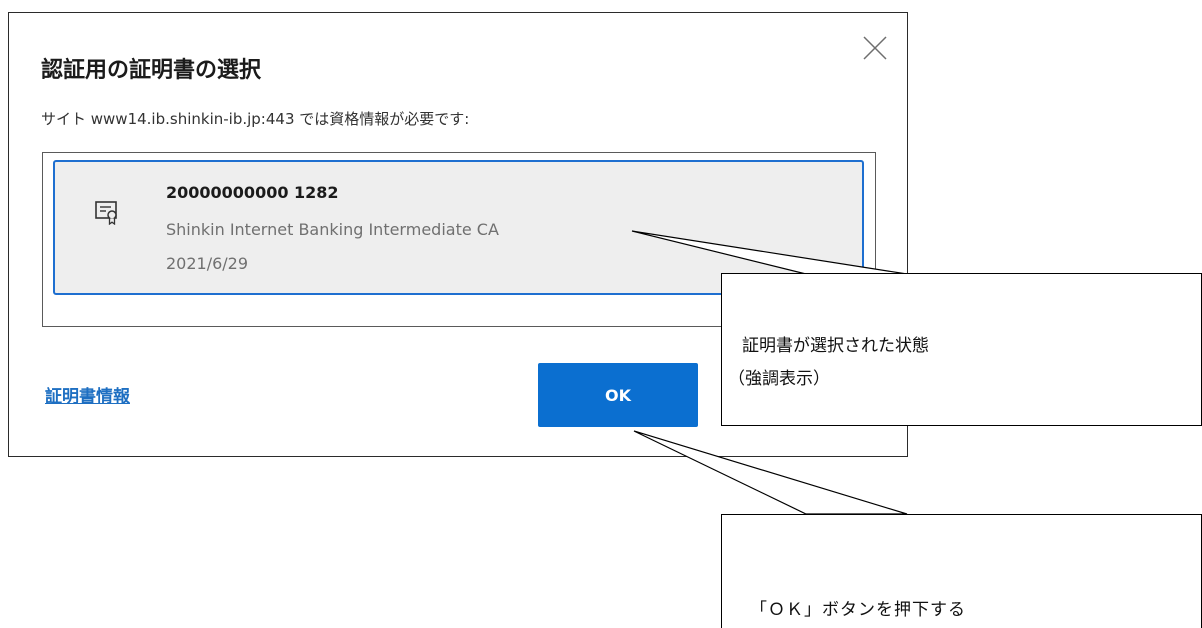 This screenshot has width=1202, height=628. Describe the element at coordinates (961, 349) in the screenshot. I see `callout-selected-state: 証明書が選択された状態 （強調表示）` at that location.